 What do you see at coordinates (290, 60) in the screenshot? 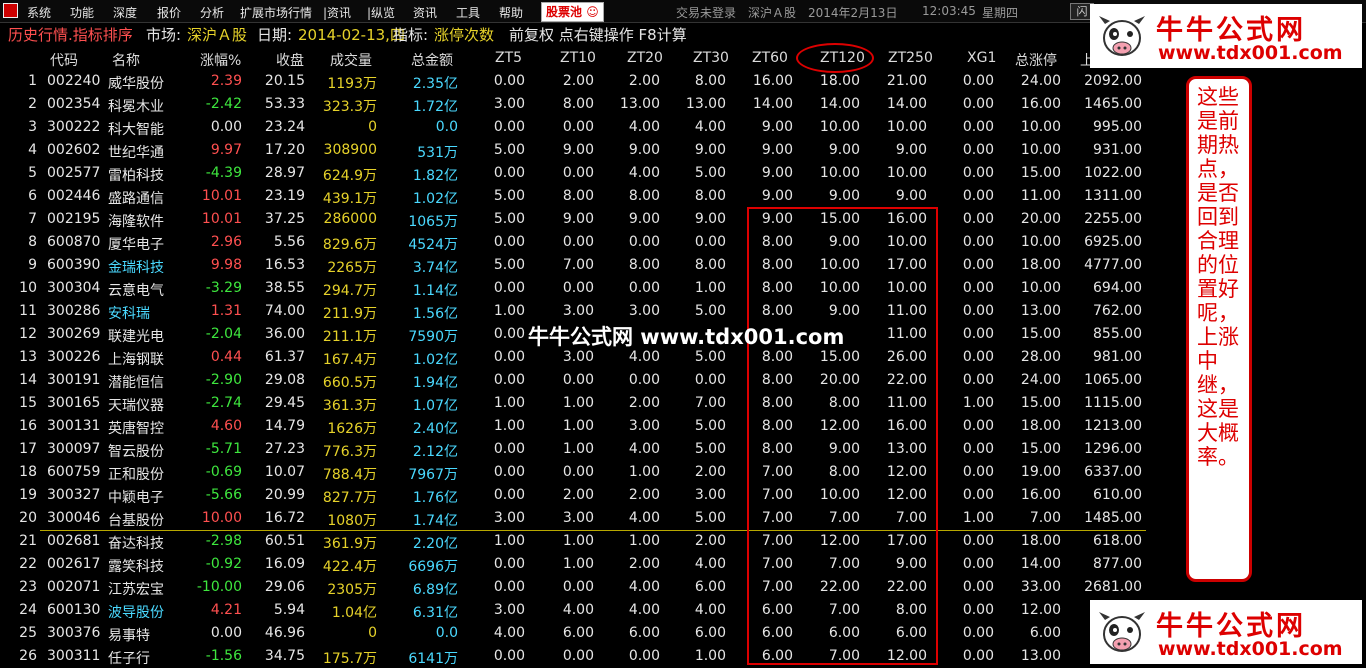
I see `column-header-close: 收盘` at bounding box center [290, 60].